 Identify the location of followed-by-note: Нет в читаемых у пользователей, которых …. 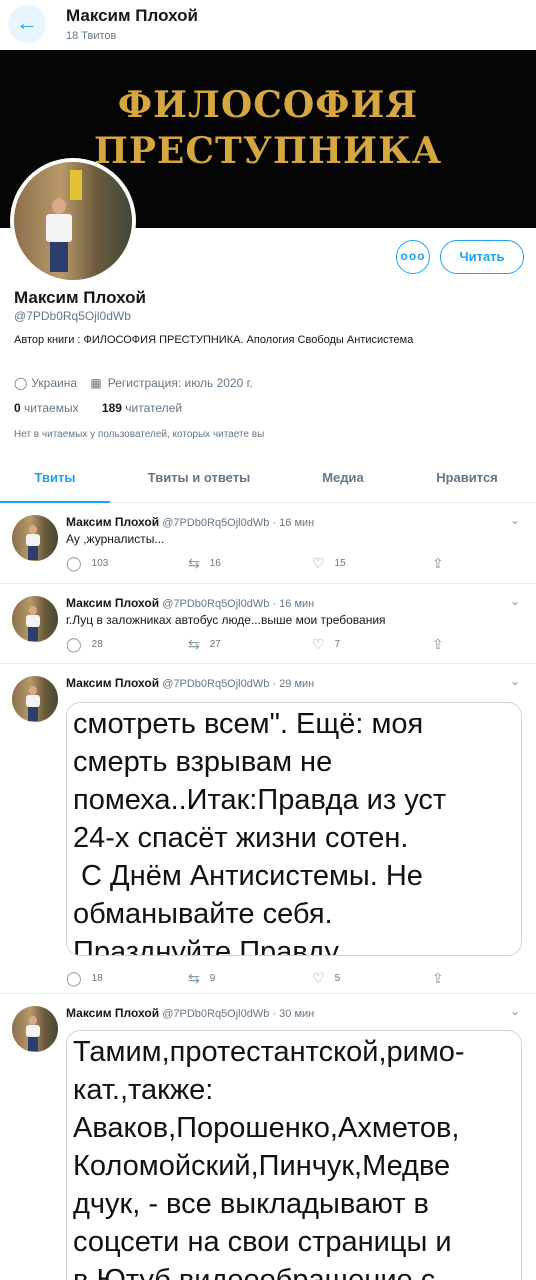
(139, 434).